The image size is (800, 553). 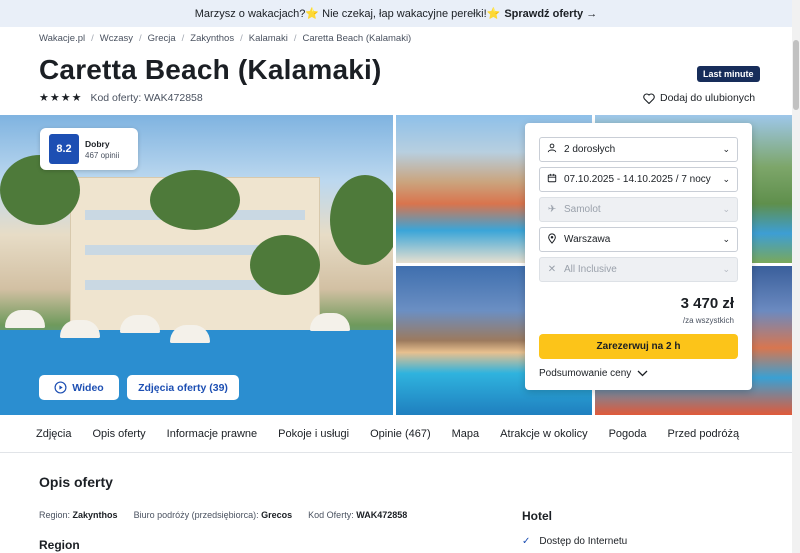 I want to click on departure-select: Warszawa ⌄, so click(x=638, y=239).